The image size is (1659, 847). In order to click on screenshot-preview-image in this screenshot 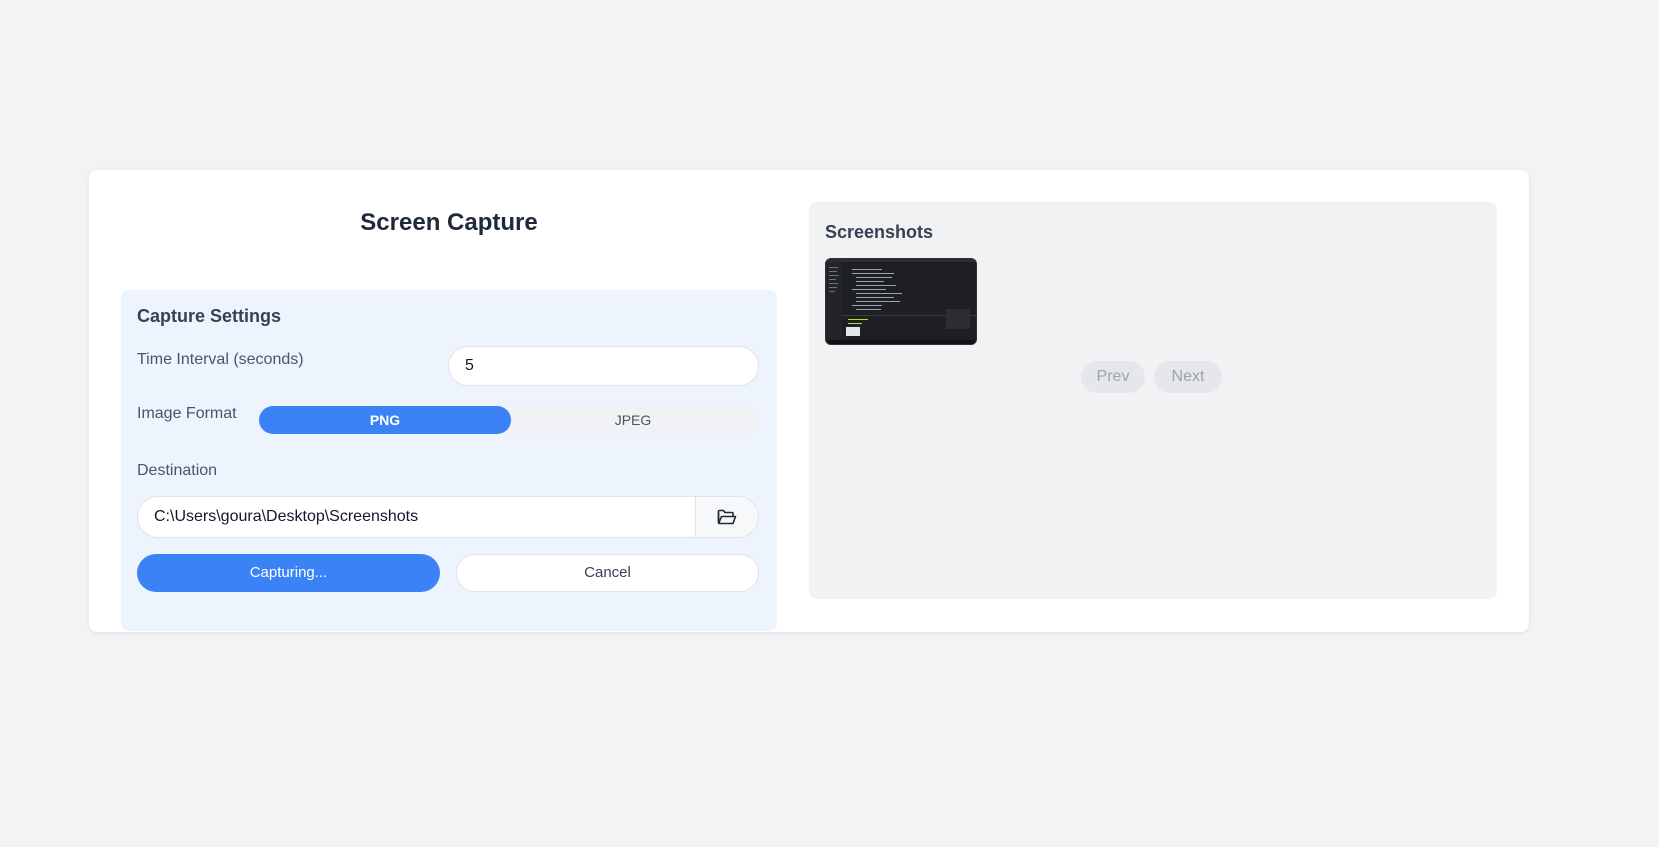, I will do `click(901, 301)`.